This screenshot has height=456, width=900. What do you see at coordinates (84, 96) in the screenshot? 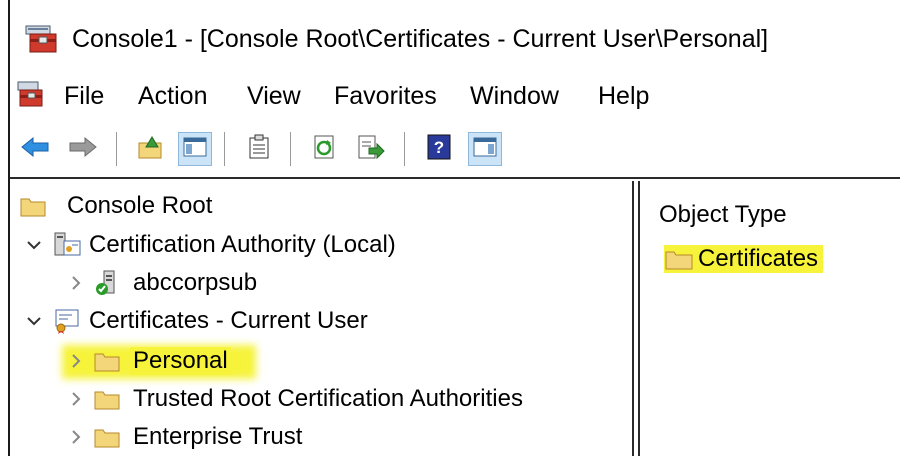
I see `menu-file: File` at bounding box center [84, 96].